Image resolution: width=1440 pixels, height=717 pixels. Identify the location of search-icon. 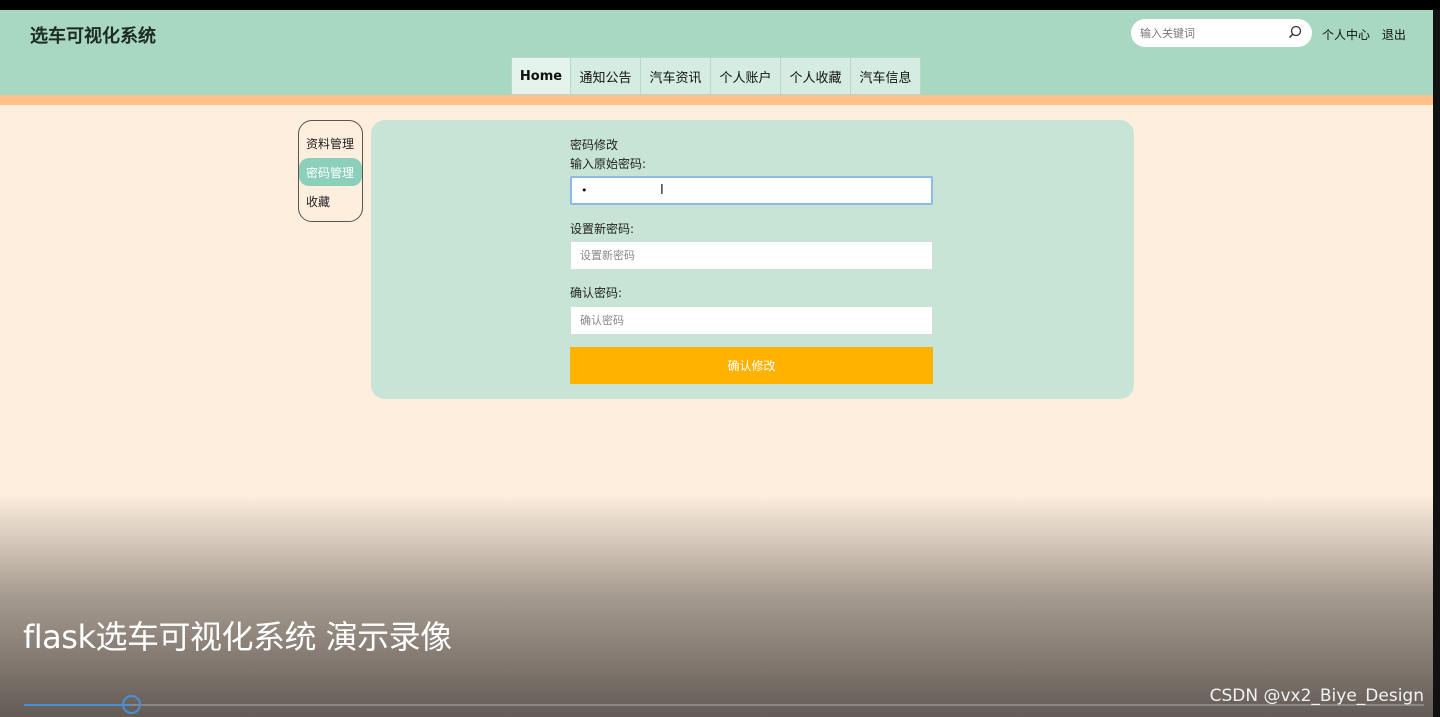
(1295, 32).